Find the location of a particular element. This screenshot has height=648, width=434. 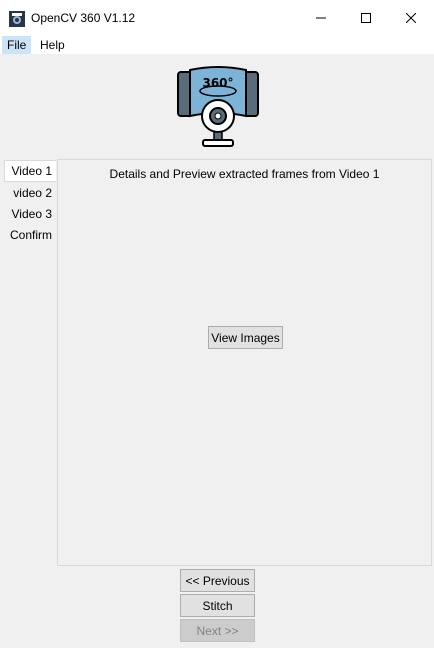

title-bar: OpenCV 360 V1.12 is located at coordinates (217, 18).